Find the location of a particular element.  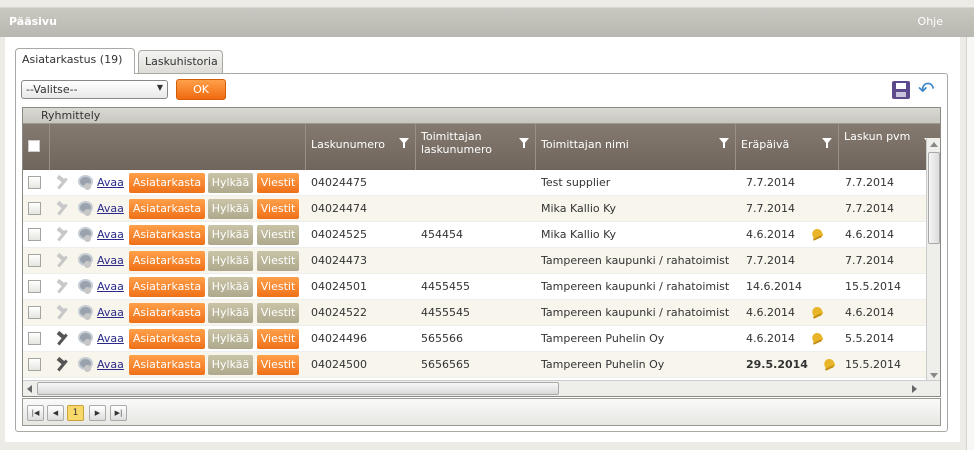

action-select: --Valitse-- ▼ is located at coordinates (94, 89).